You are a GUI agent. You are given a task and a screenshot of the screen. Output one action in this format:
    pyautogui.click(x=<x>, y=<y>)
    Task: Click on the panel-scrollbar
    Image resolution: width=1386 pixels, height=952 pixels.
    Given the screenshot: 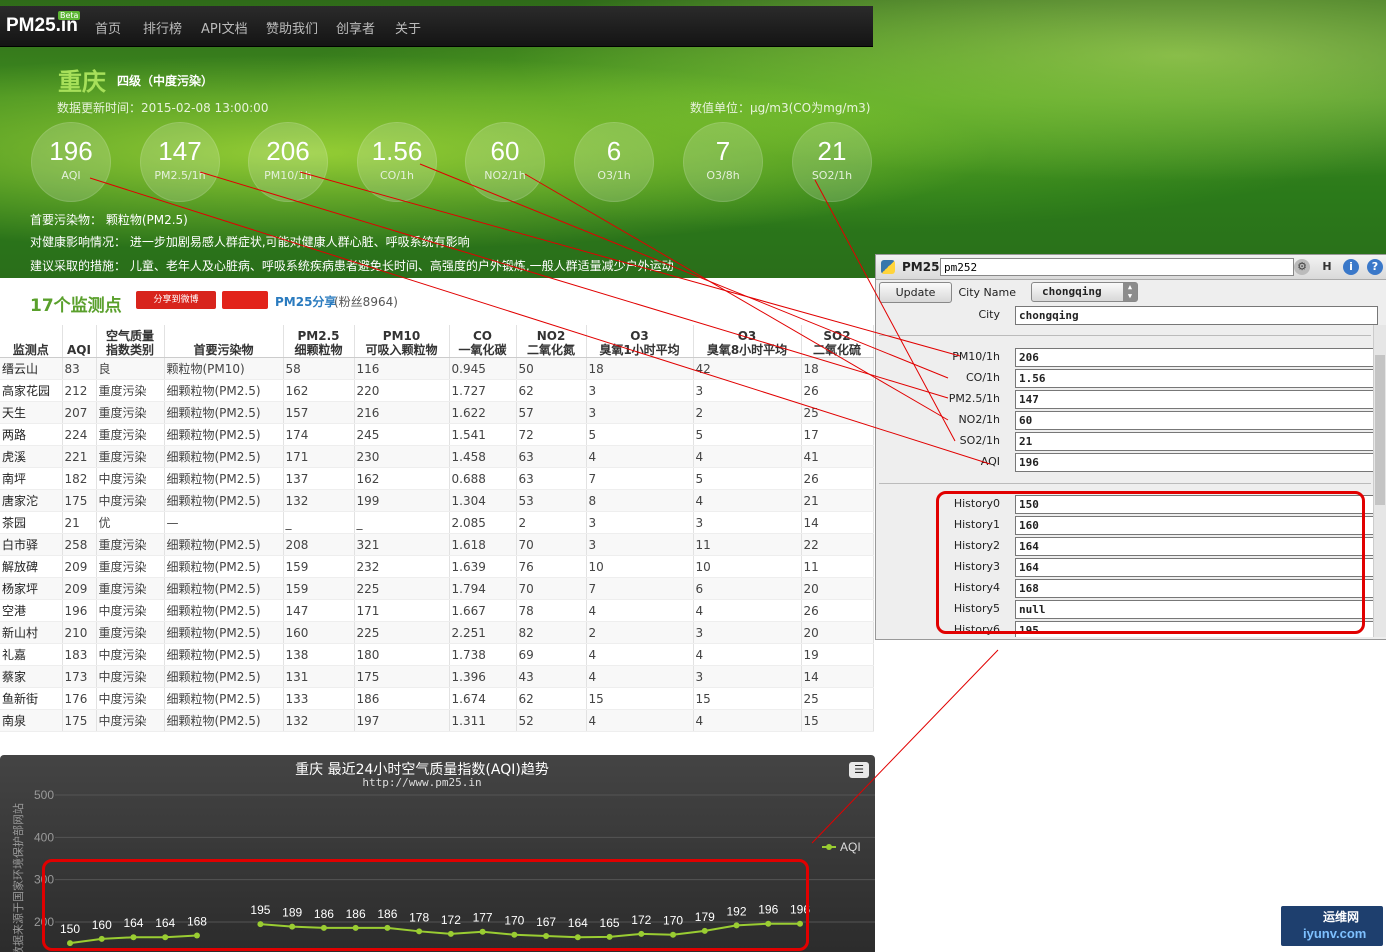 What is the action you would take?
    pyautogui.click(x=1379, y=481)
    